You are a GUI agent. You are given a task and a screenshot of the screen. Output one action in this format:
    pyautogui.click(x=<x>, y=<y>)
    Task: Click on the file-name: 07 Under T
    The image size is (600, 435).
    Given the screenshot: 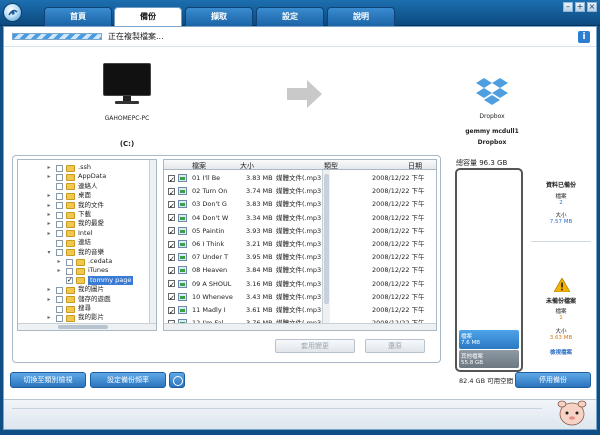 What is the action you would take?
    pyautogui.click(x=210, y=257)
    